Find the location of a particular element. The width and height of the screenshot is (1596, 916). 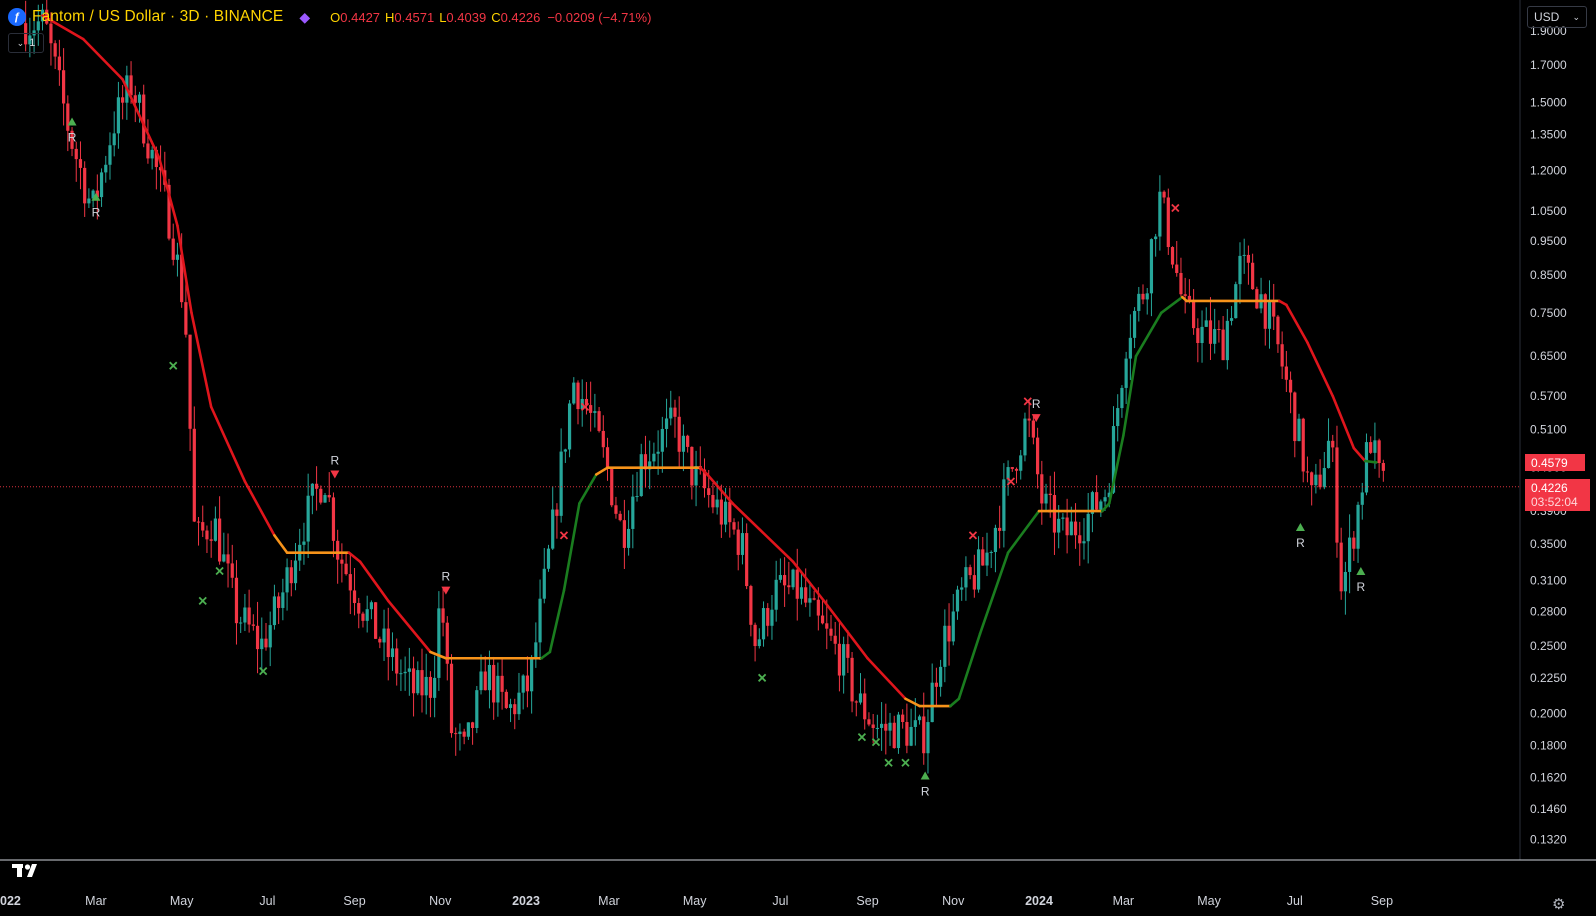

script-icon: ◆ is located at coordinates (304, 17).